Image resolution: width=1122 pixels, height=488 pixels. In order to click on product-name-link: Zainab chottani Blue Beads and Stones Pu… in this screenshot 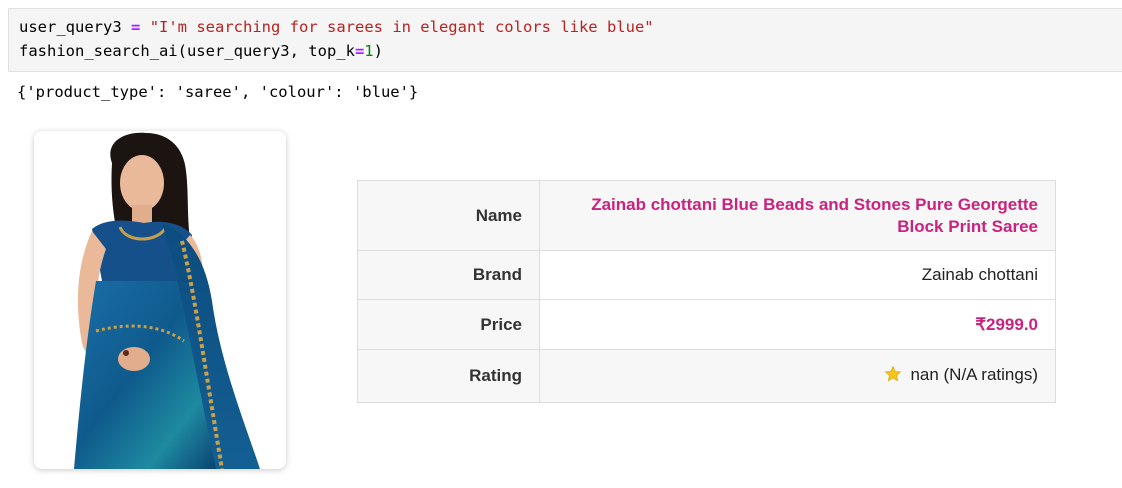, I will do `click(814, 216)`.